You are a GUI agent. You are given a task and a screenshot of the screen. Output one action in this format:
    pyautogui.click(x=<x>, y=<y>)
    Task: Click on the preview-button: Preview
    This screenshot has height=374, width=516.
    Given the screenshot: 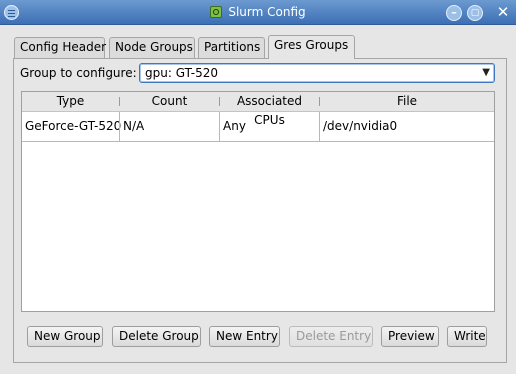 What is the action you would take?
    pyautogui.click(x=410, y=336)
    